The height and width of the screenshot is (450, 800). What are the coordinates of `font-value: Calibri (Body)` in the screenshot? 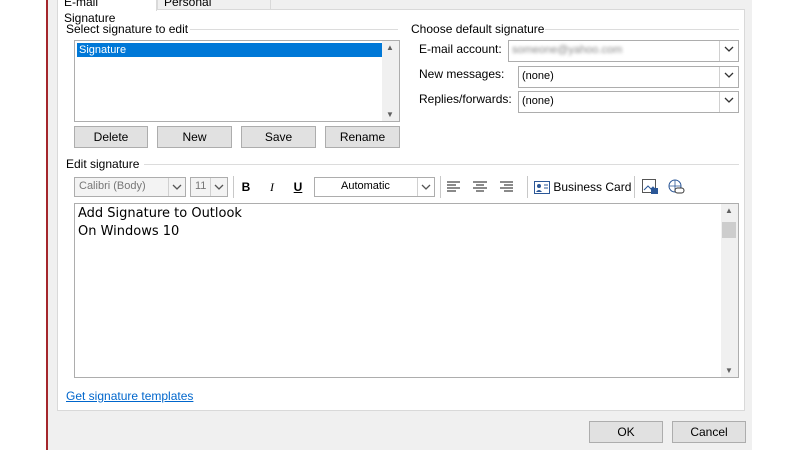 It's located at (112, 186).